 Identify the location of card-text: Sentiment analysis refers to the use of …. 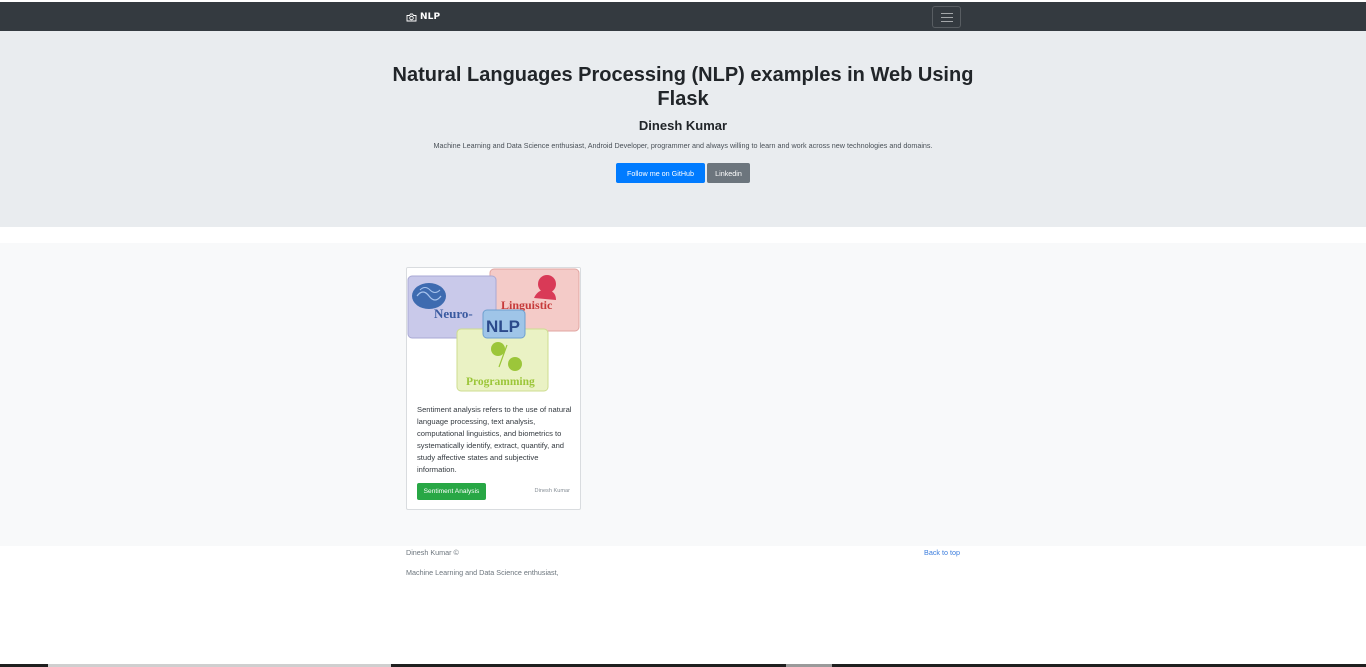
(494, 439).